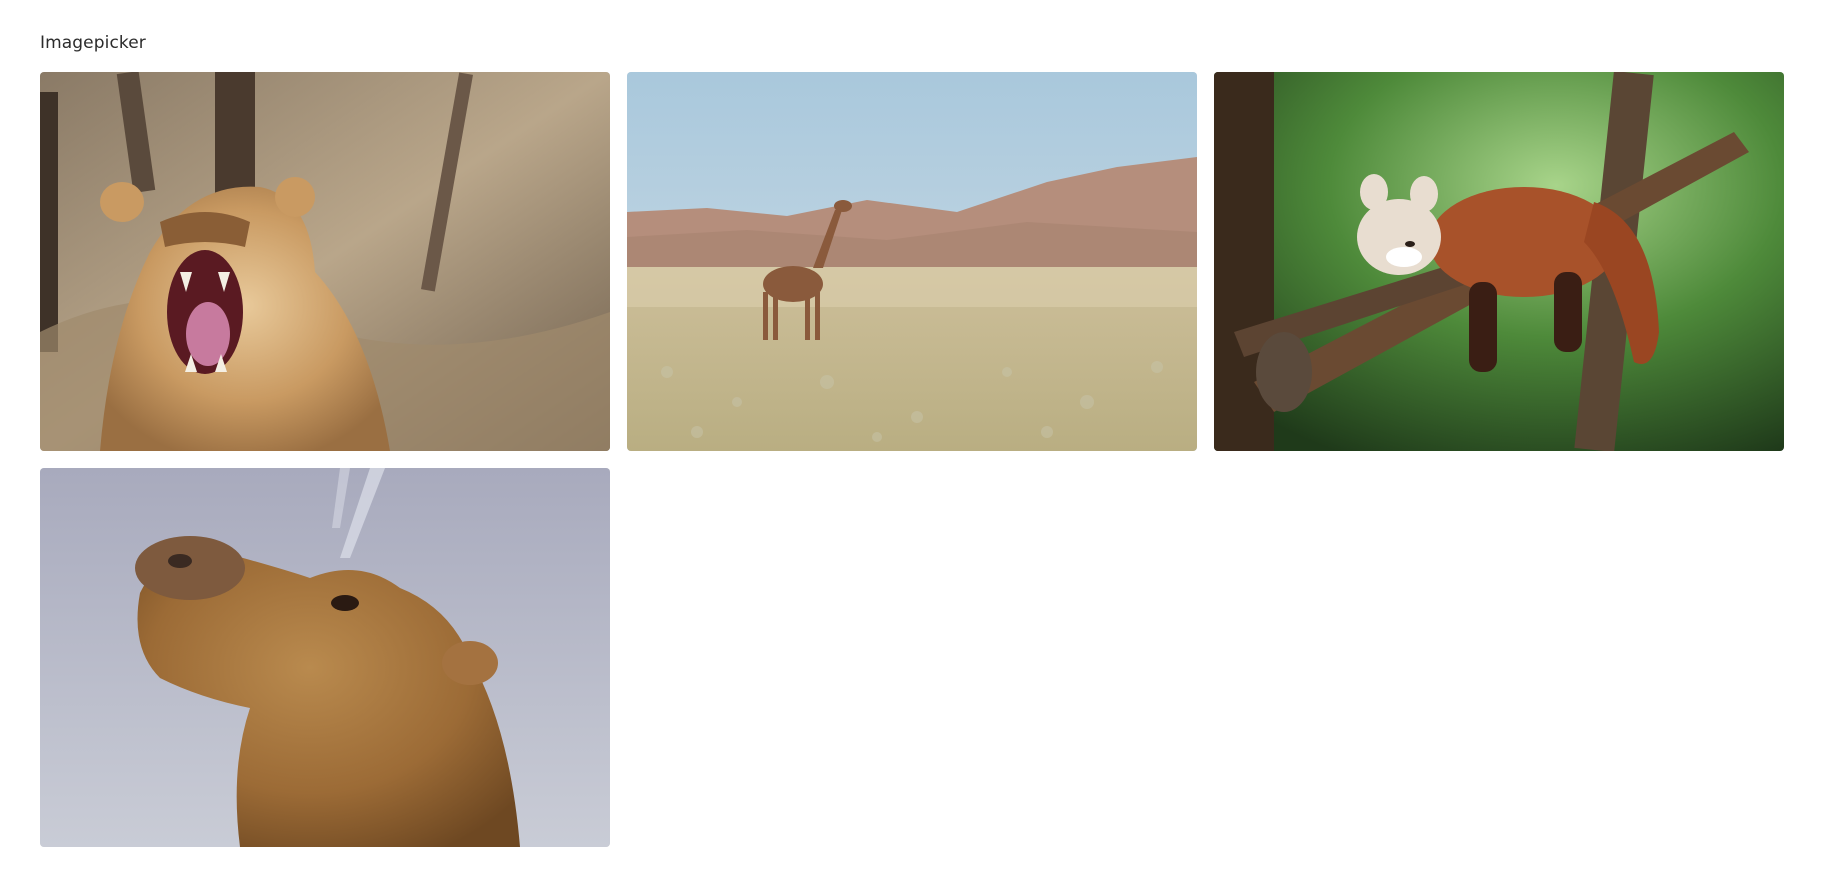  I want to click on camel-image, so click(325, 657).